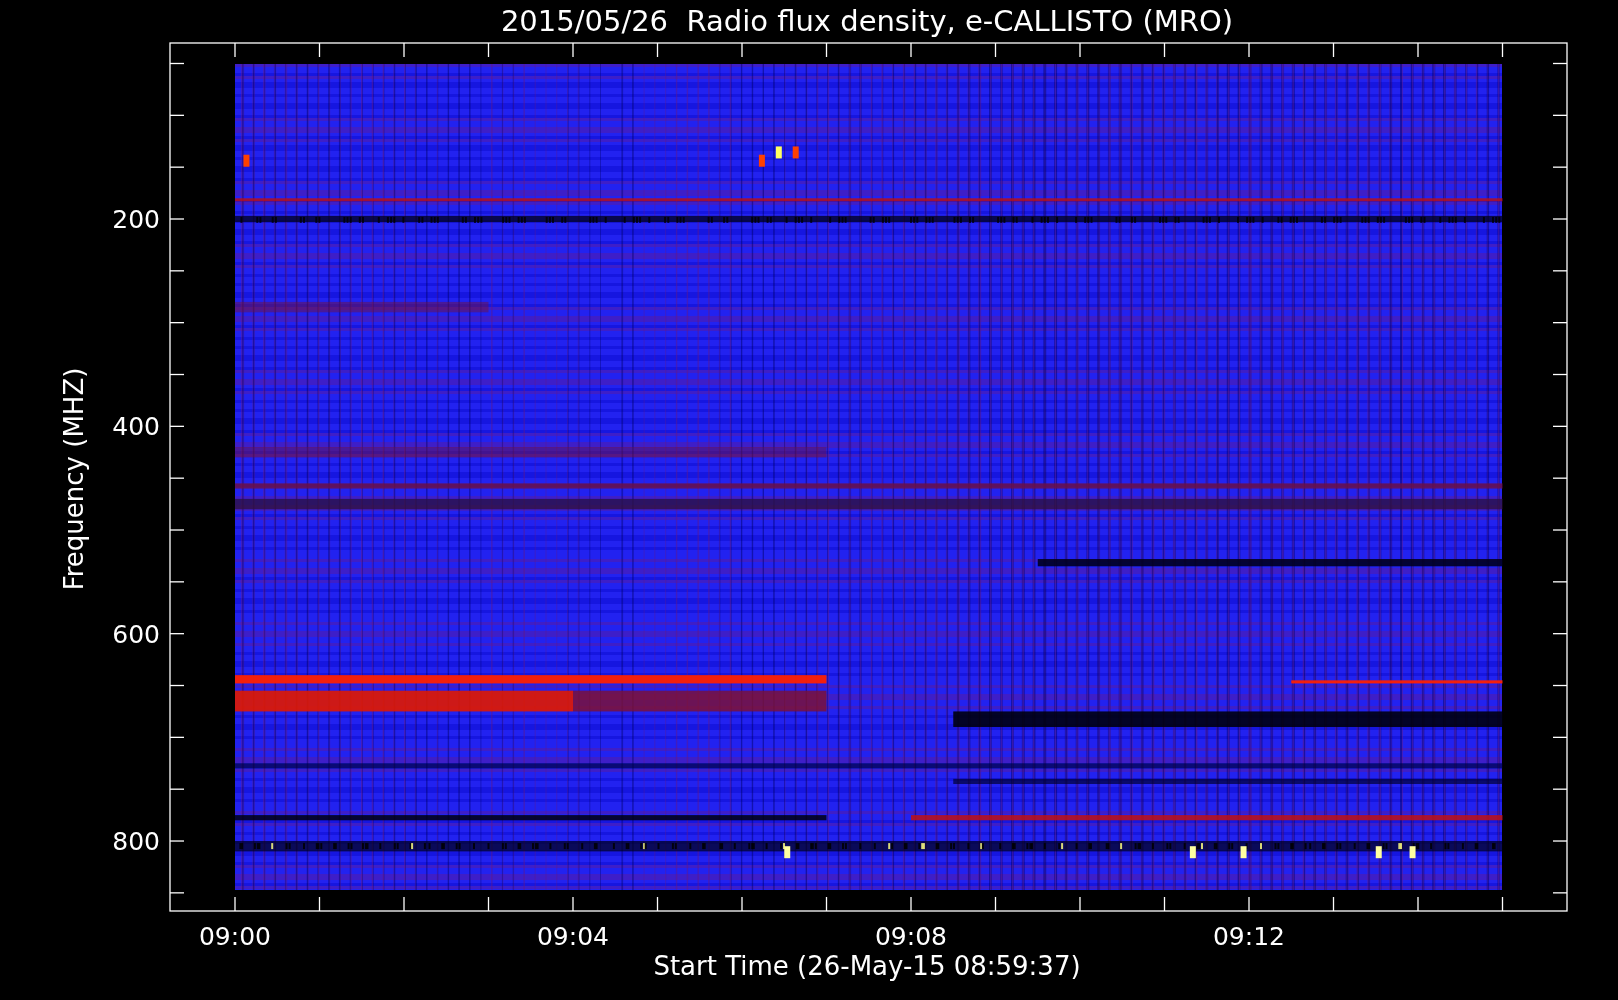 The image size is (1618, 1000). I want to click on tick-label: 09:12, so click(1249, 936).